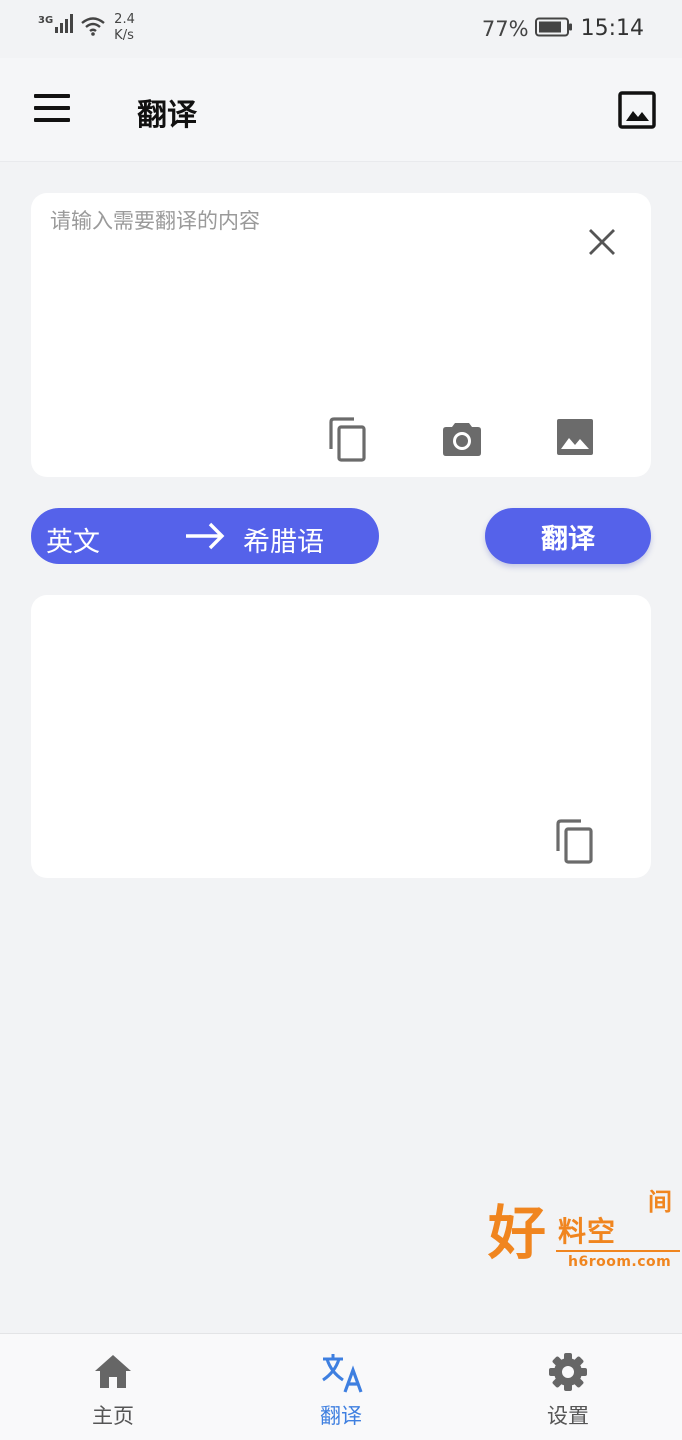  I want to click on network-type: 3G, so click(46, 20).